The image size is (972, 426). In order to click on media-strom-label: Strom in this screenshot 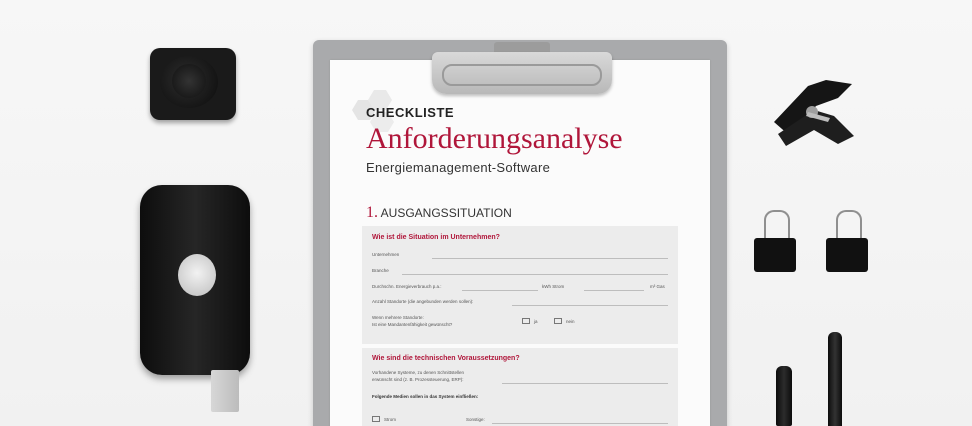, I will do `click(390, 419)`.